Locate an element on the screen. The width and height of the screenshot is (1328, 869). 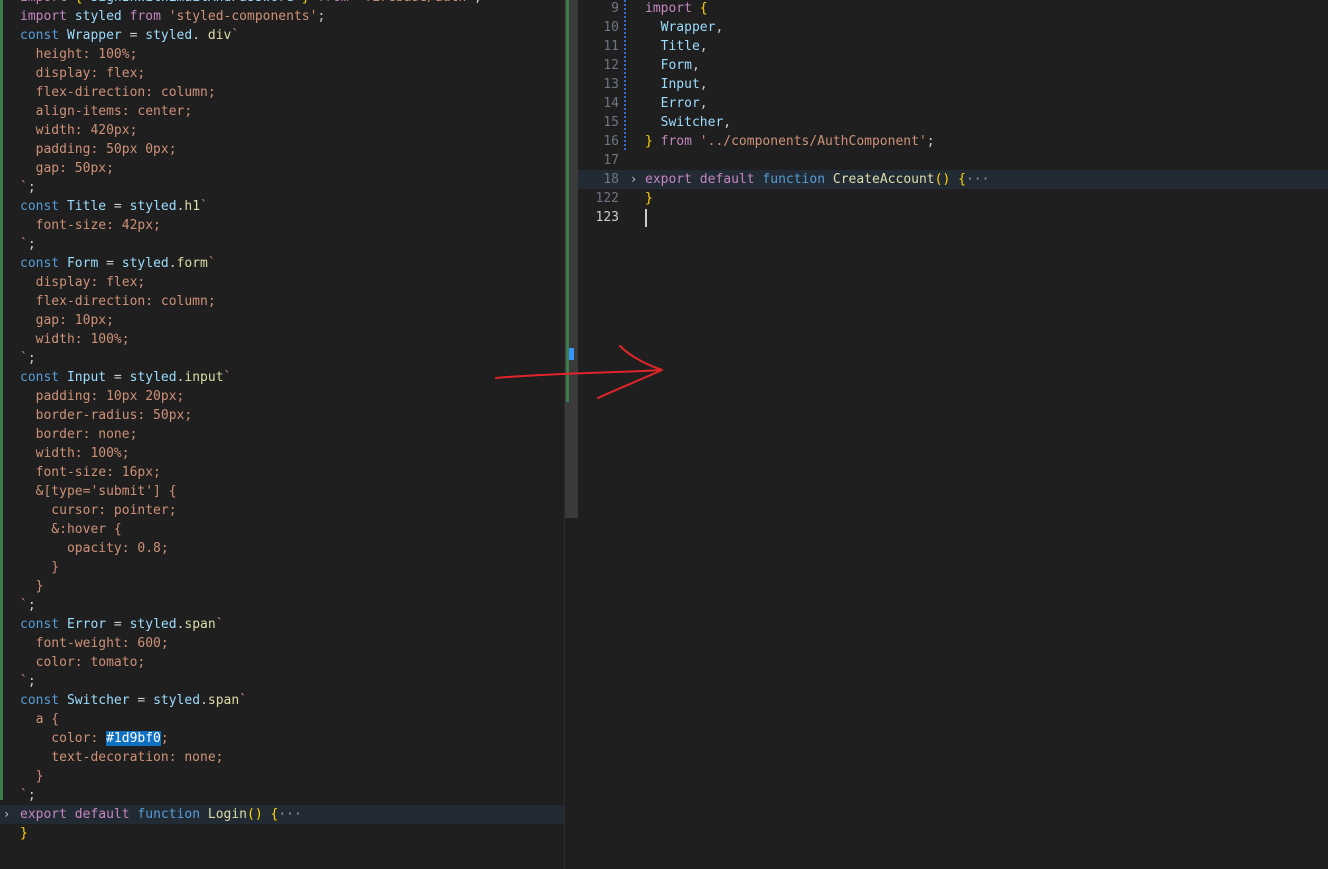
code-line: 14 Error, is located at coordinates (953, 103).